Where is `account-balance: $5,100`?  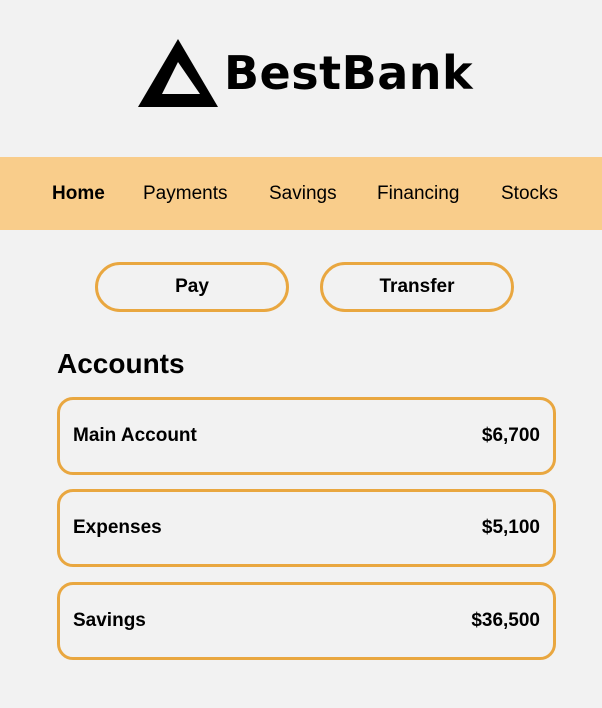 account-balance: $5,100 is located at coordinates (510, 527).